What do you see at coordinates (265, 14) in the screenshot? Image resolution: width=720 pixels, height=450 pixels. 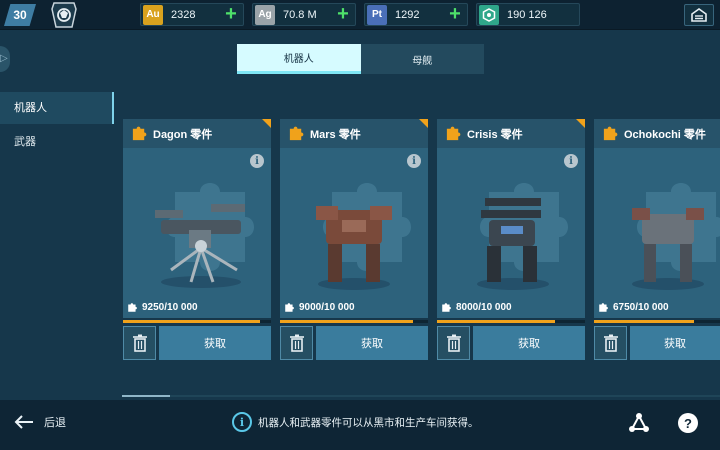 I see `silver-icon: Ag` at bounding box center [265, 14].